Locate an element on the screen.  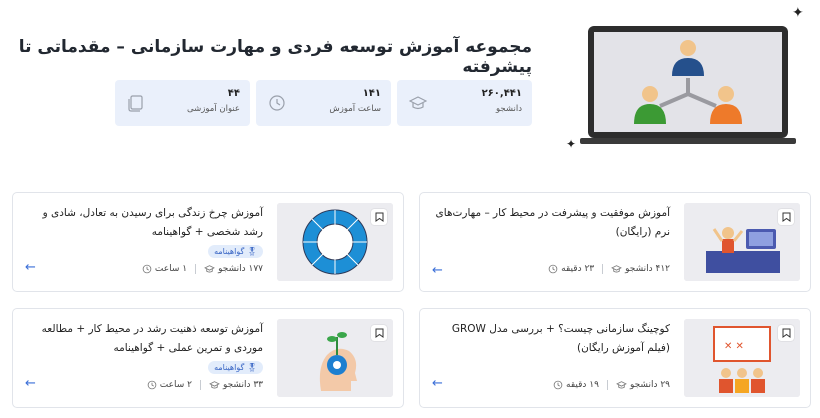
course-duration: ۱ ساعت is located at coordinates (164, 269).